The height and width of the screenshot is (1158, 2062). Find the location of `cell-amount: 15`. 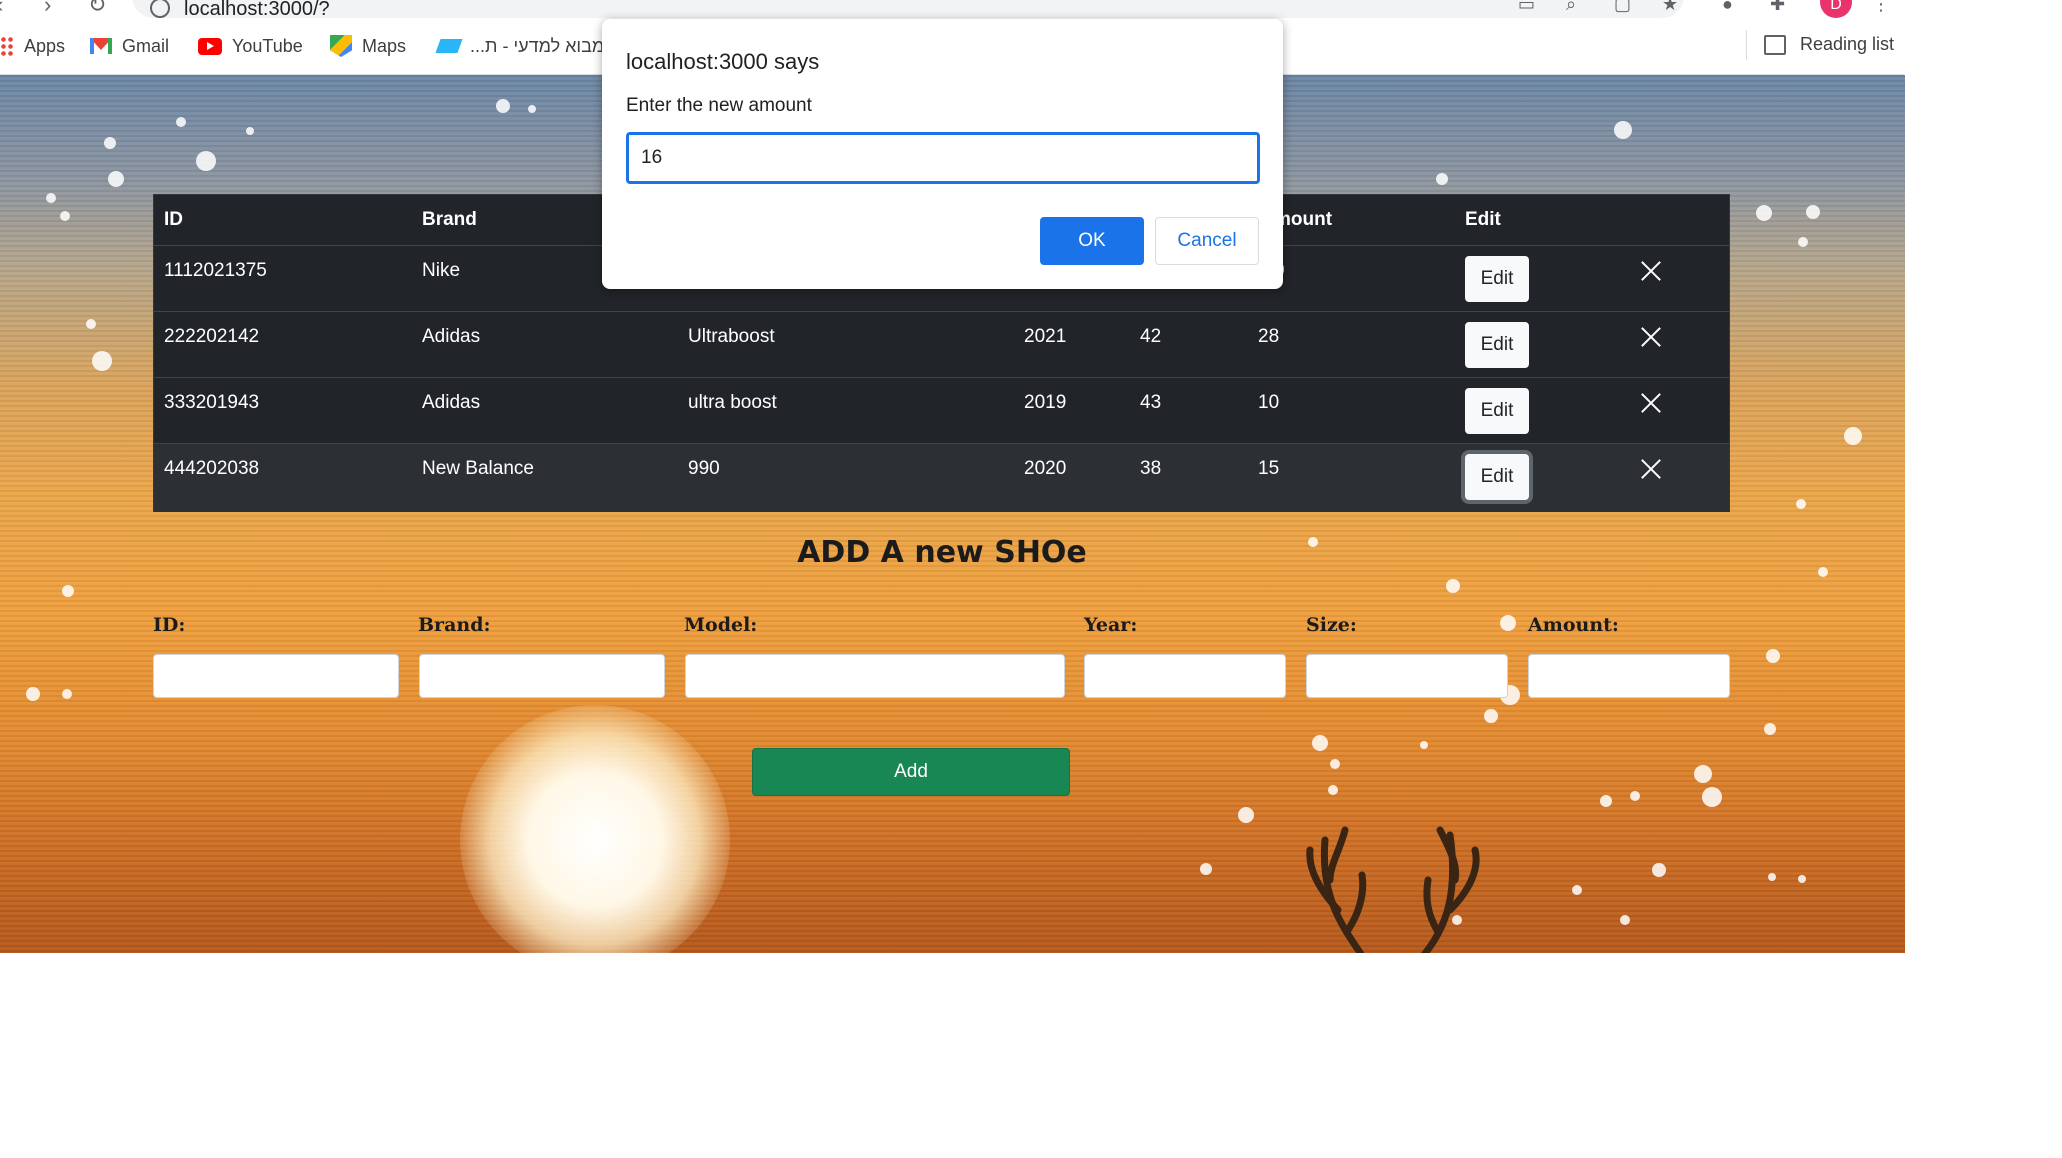

cell-amount: 15 is located at coordinates (1269, 468).